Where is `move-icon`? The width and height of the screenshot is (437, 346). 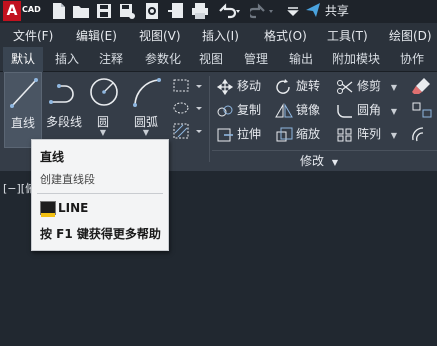 move-icon is located at coordinates (225, 86).